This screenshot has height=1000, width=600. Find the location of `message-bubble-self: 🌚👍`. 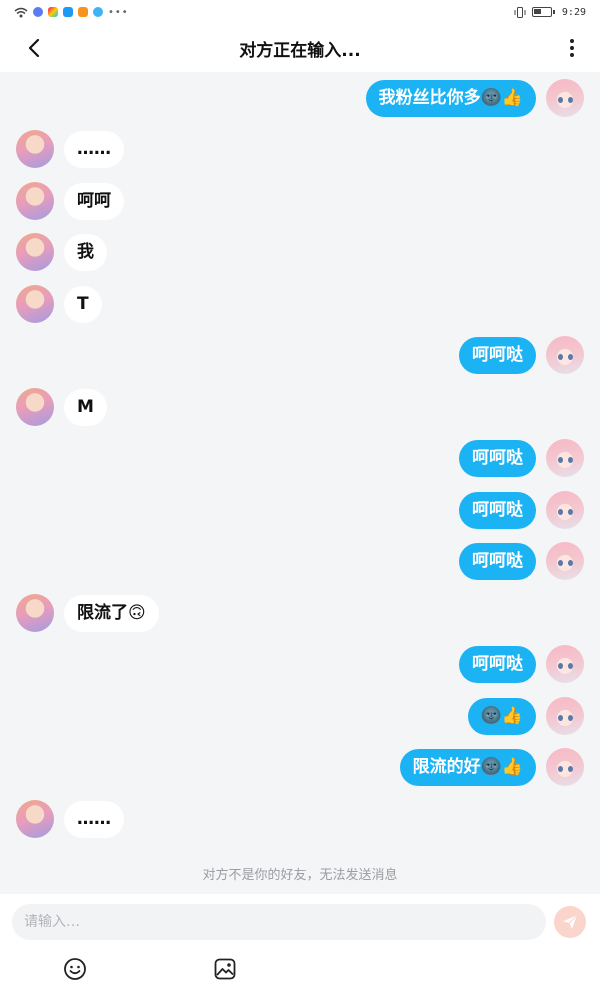

message-bubble-self: 🌚👍 is located at coordinates (501, 716).